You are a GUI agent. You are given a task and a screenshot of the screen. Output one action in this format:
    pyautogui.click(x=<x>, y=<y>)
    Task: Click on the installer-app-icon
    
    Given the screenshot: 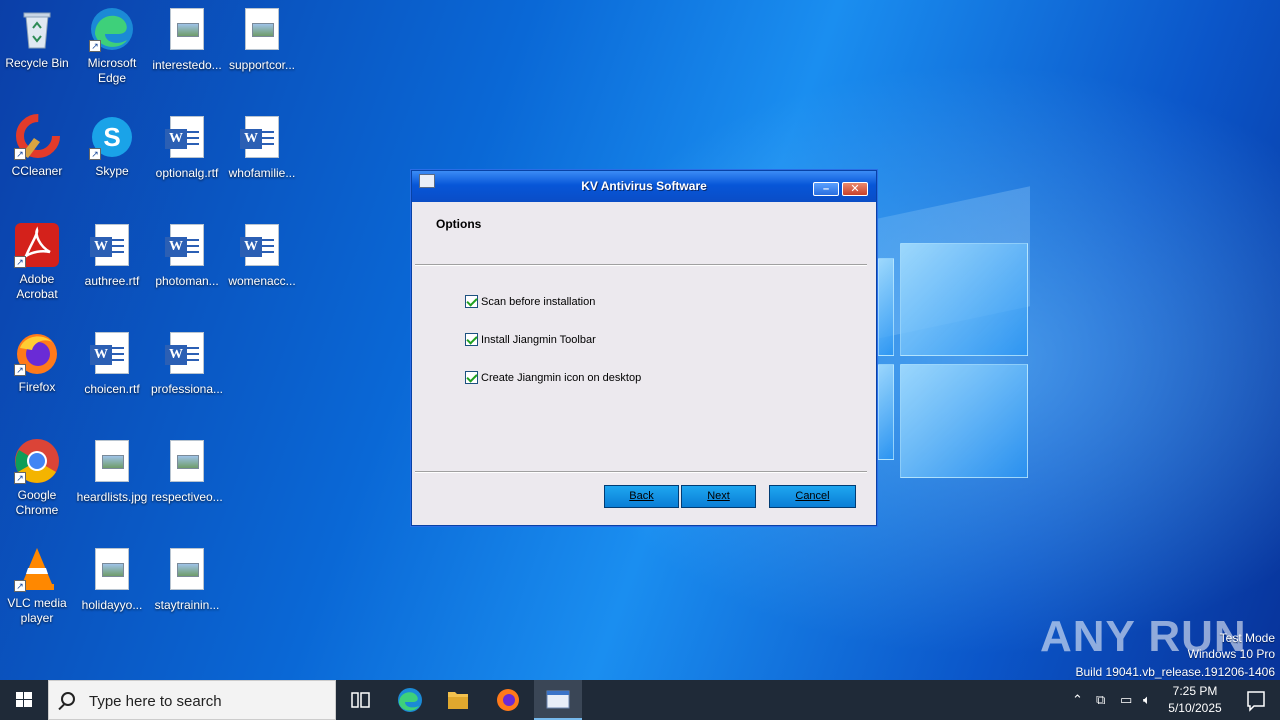 What is the action you would take?
    pyautogui.click(x=558, y=699)
    